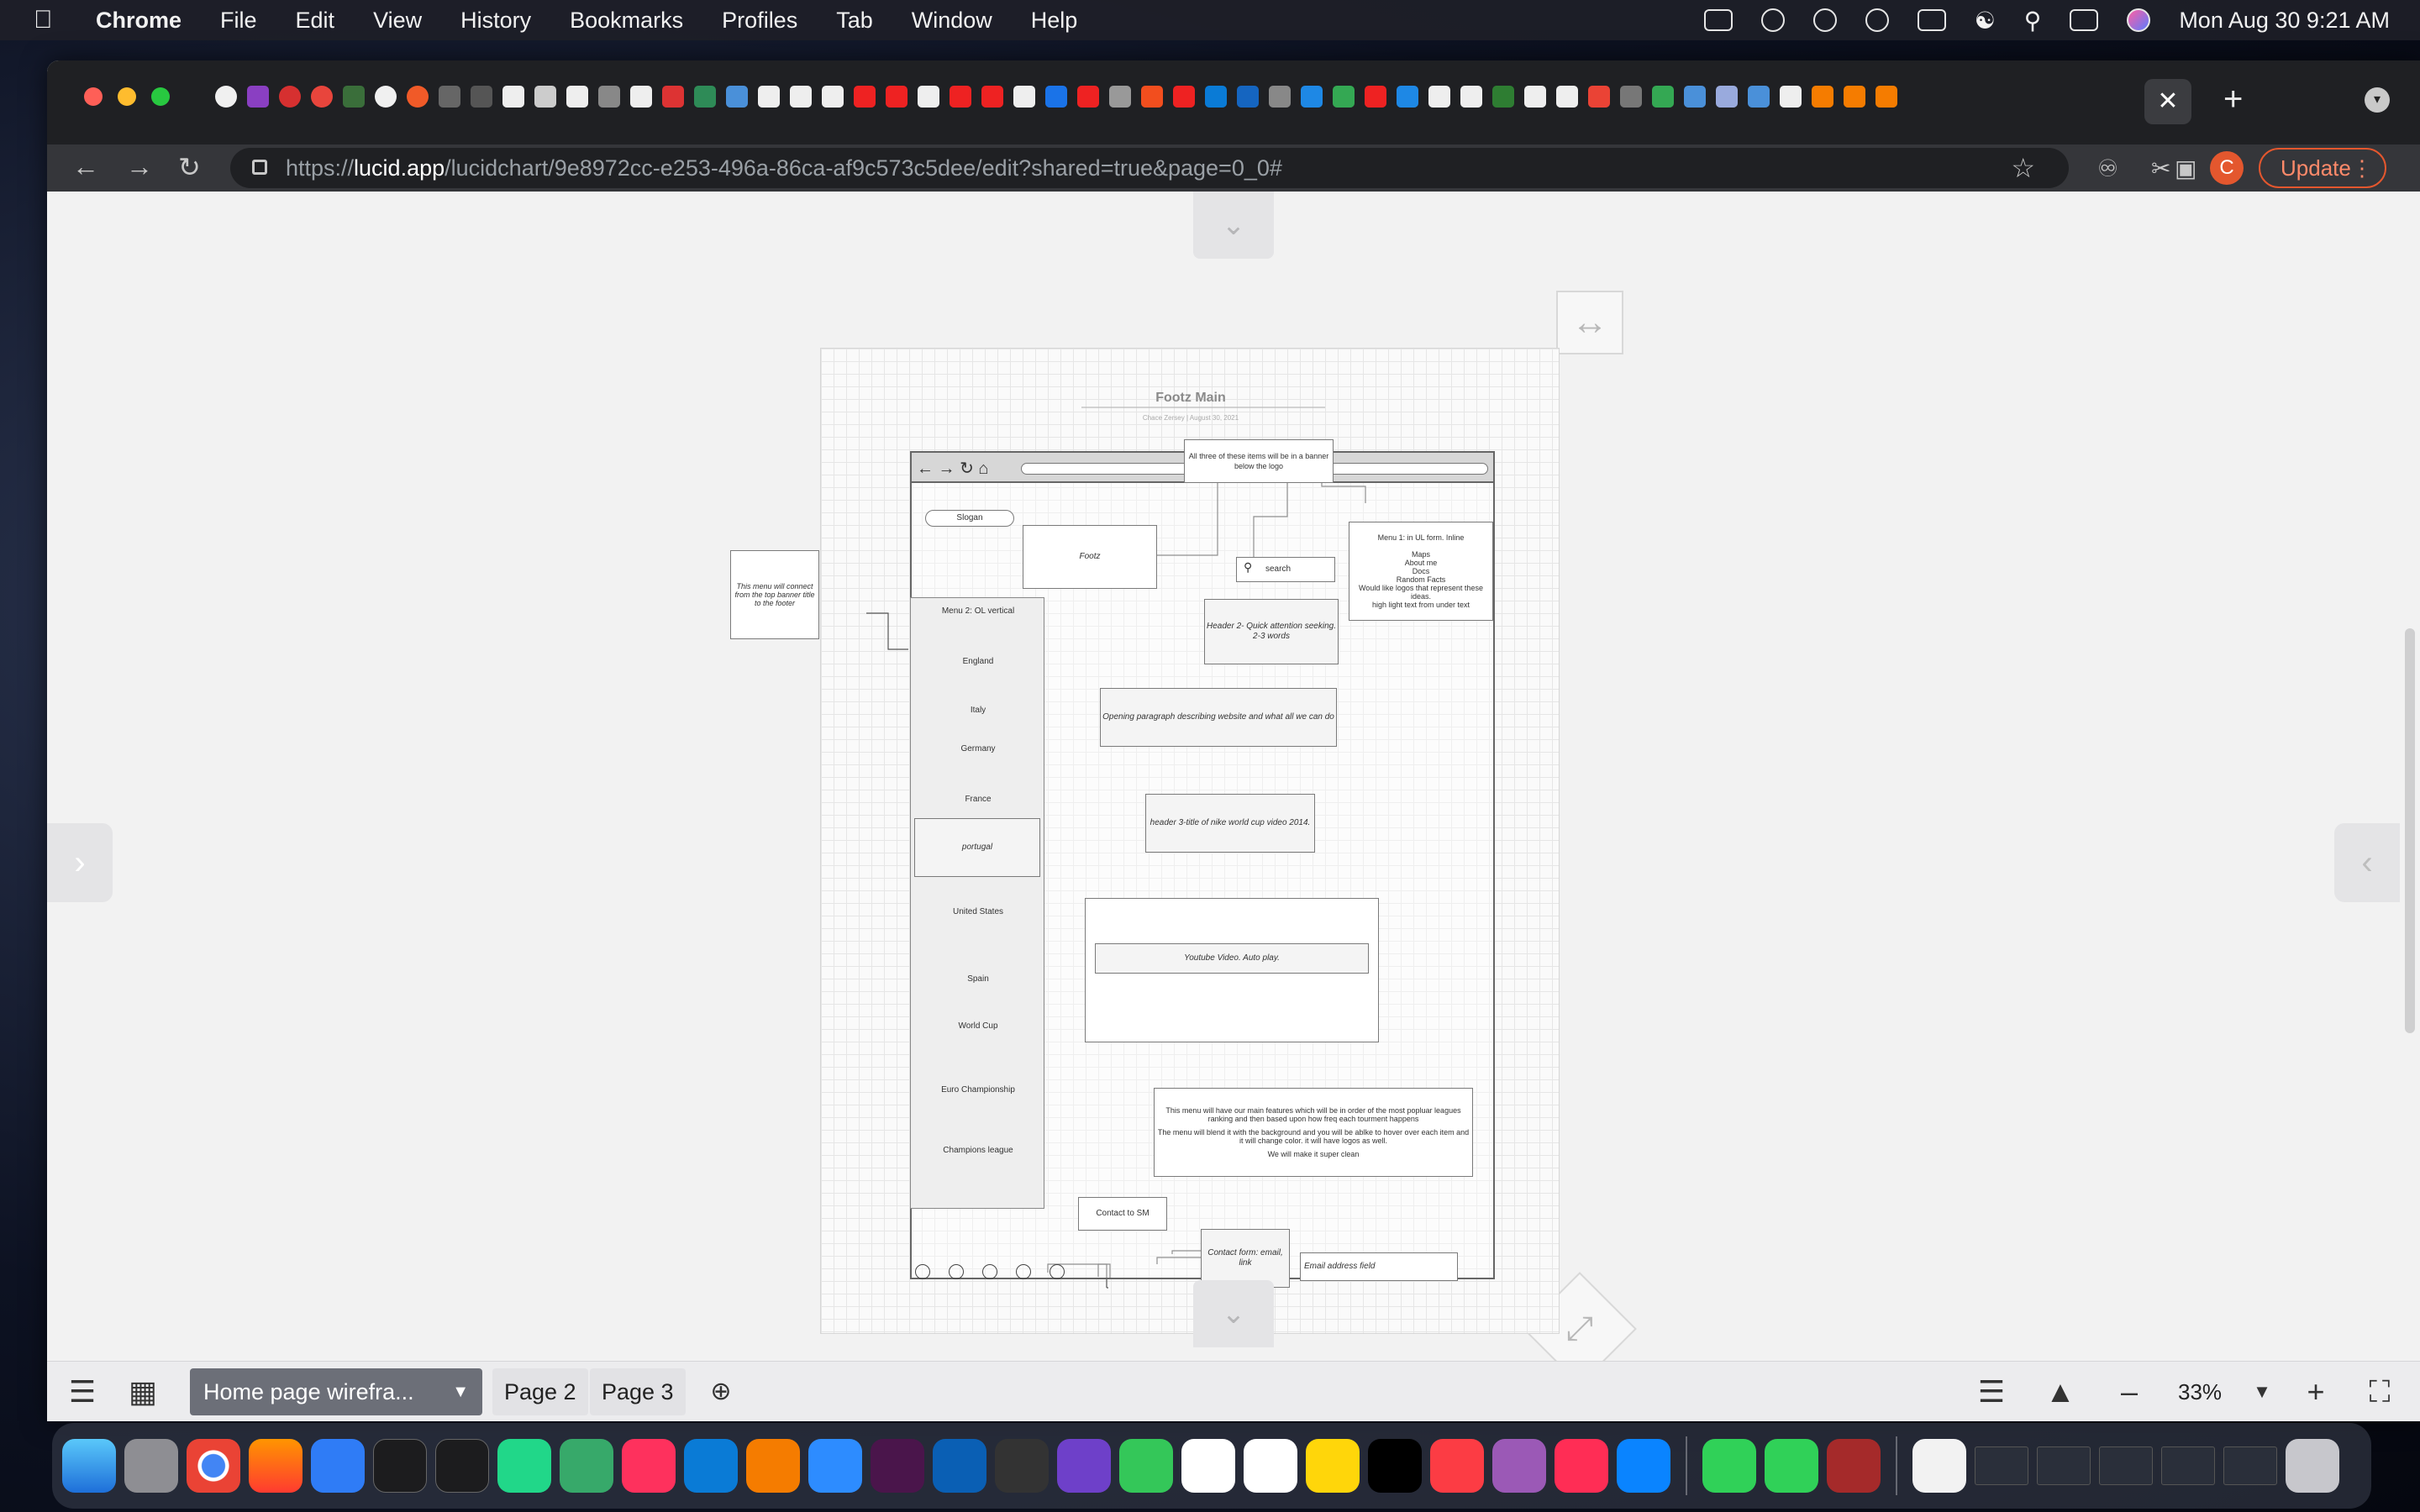 The height and width of the screenshot is (1512, 2420). I want to click on zoom-dropdown-icon: ▼, so click(2262, 1392).